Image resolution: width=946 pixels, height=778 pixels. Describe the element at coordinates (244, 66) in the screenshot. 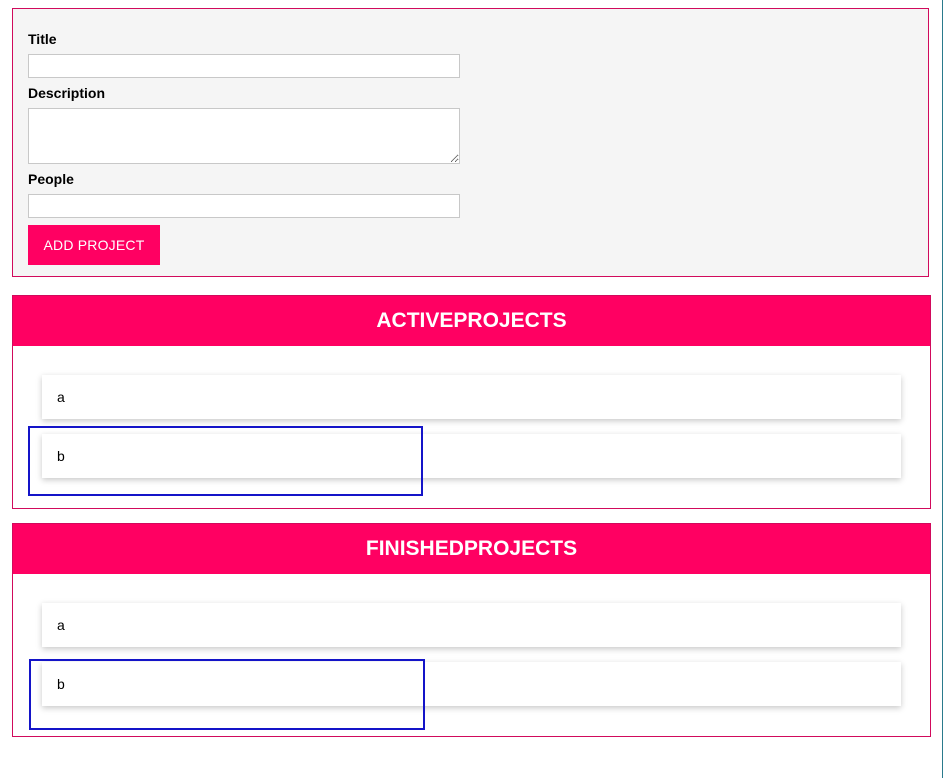

I see `title-input` at that location.